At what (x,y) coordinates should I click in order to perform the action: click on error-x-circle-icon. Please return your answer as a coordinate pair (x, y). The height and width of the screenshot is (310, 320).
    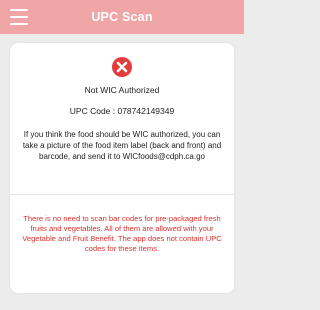
    Looking at the image, I should click on (122, 67).